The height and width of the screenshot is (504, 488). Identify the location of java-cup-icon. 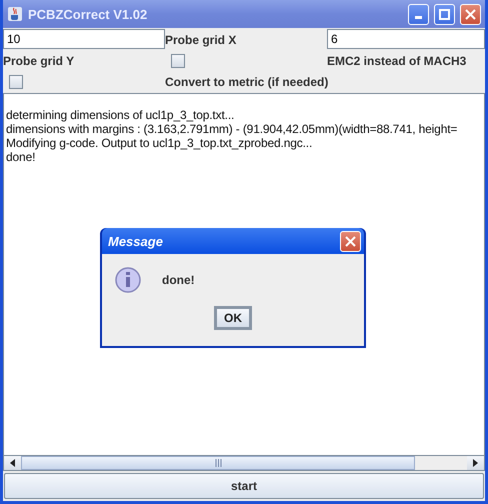
(15, 14).